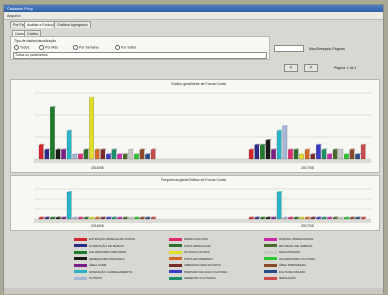 This screenshot has height=295, width=388. Describe the element at coordinates (14, 15) in the screenshot. I see `menu-item-arquivo: Arquivo` at that location.